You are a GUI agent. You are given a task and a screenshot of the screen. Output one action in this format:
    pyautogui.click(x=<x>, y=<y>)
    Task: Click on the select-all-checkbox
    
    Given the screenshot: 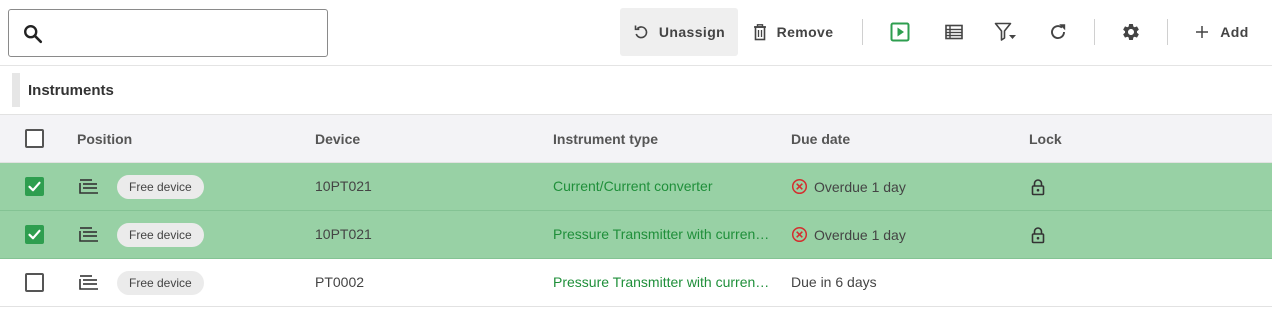 What is the action you would take?
    pyautogui.click(x=34, y=138)
    